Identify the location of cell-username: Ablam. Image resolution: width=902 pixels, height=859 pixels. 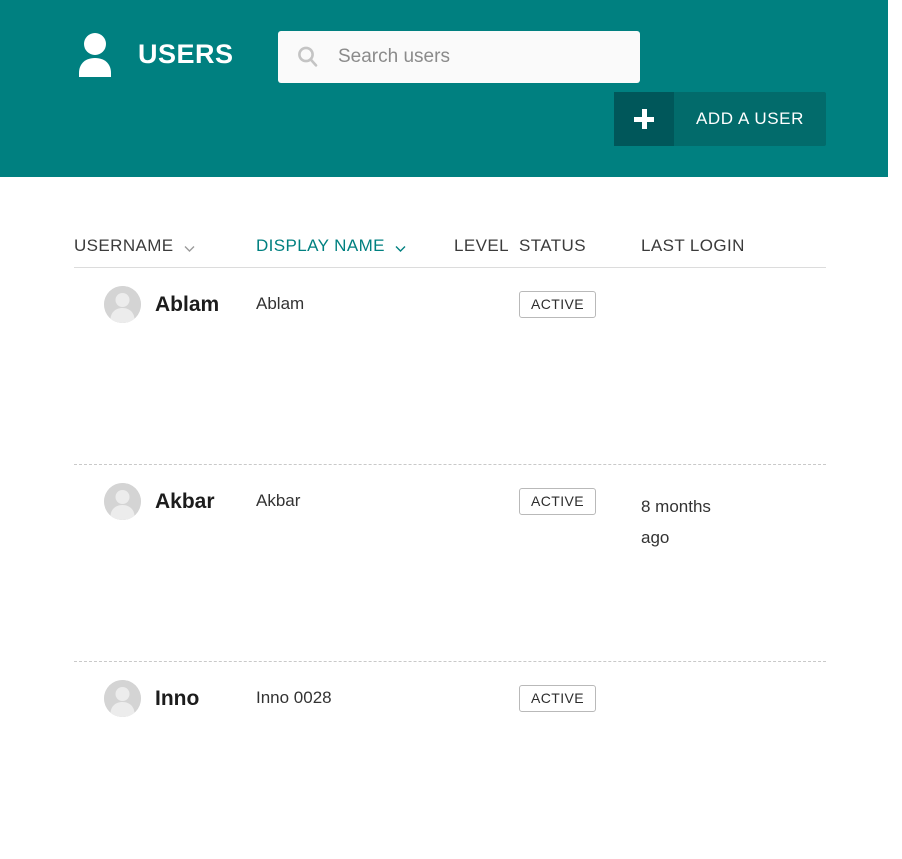
(165, 304).